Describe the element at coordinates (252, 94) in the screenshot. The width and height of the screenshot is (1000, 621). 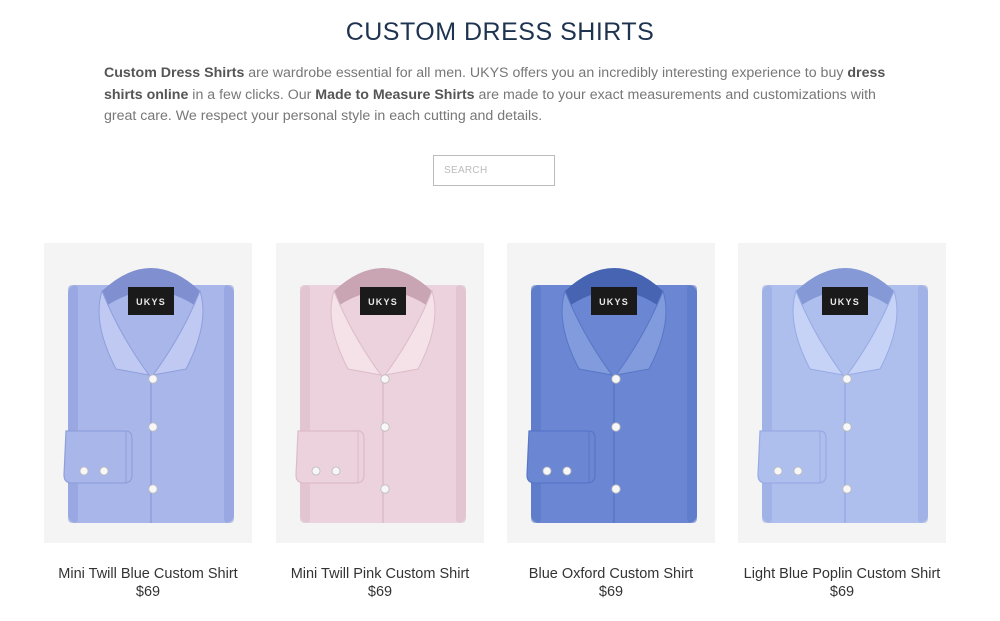
I see `intro-text: in a few clicks. Our` at that location.